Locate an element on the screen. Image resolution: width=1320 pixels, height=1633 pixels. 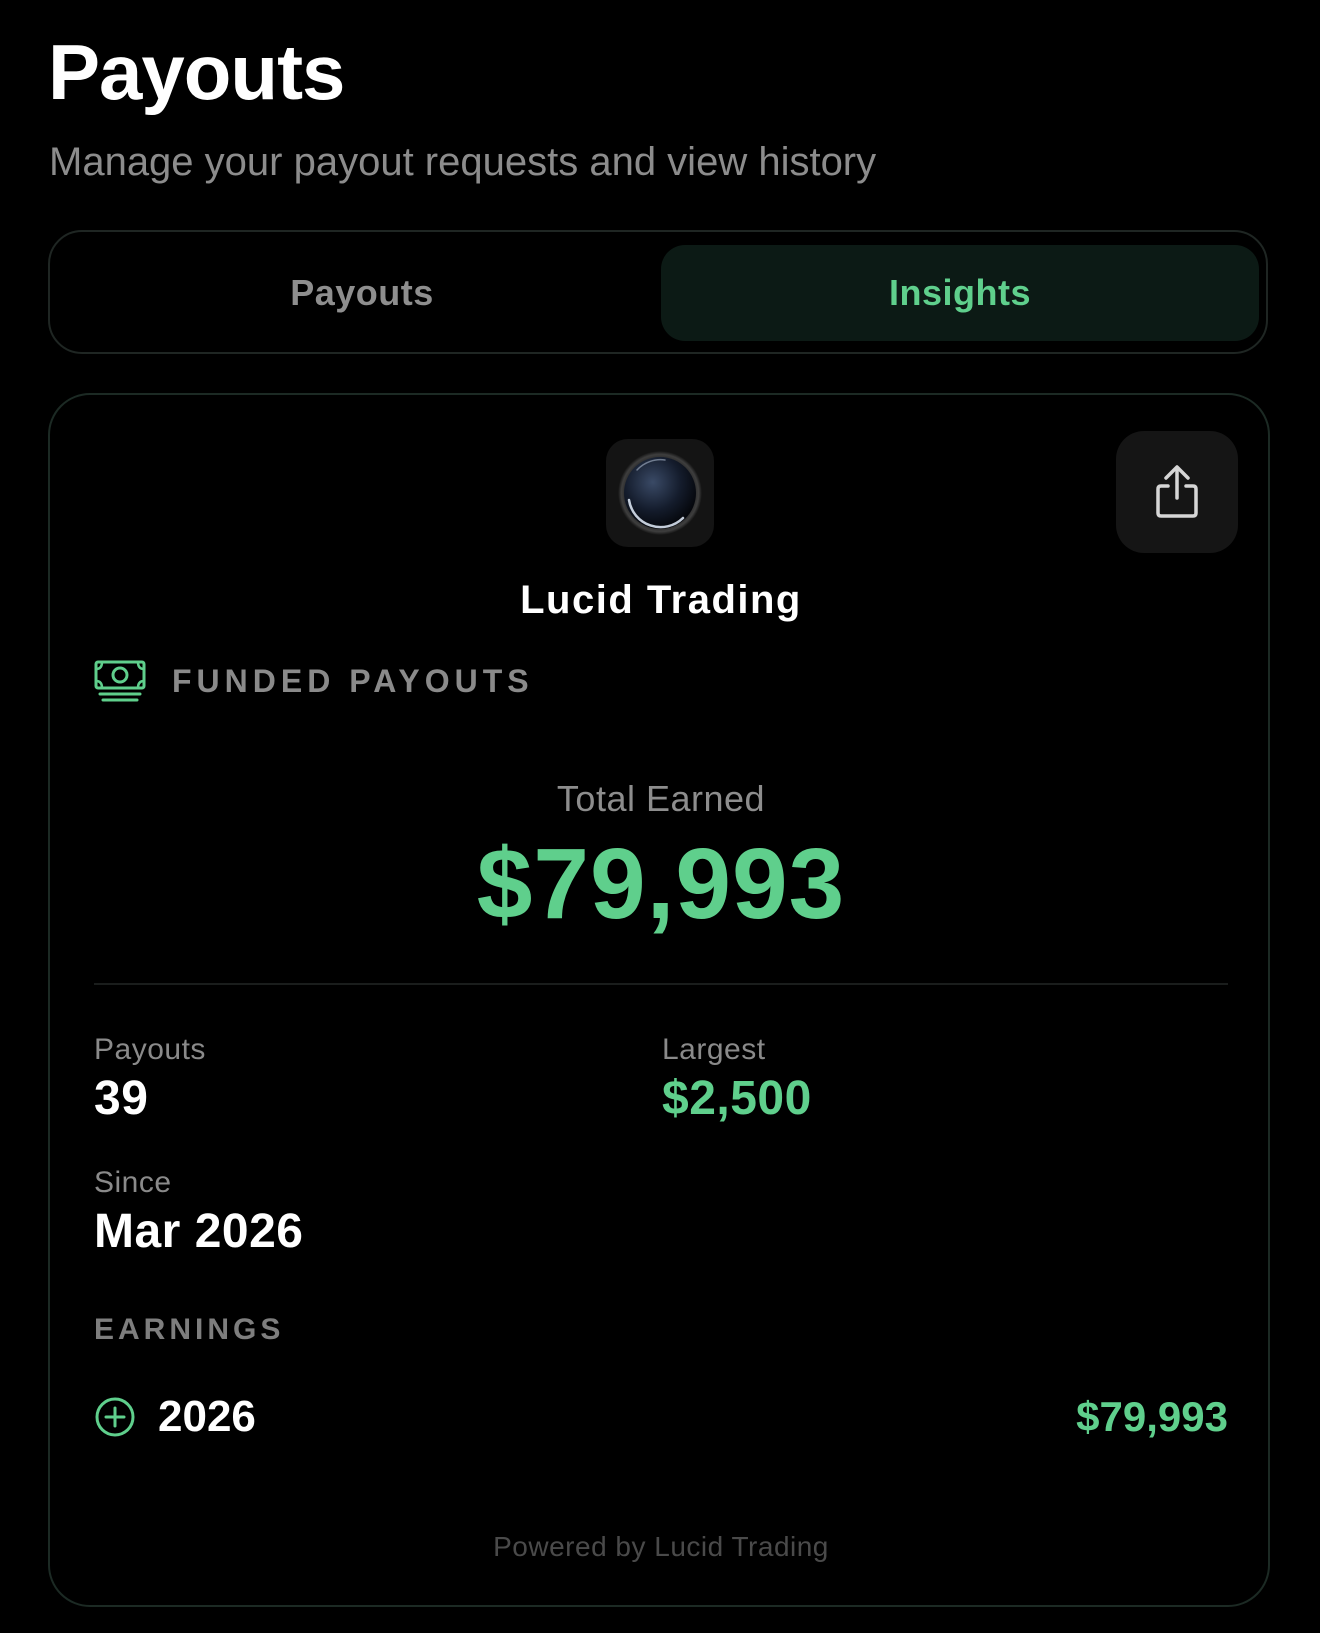
stat-since: Since Mar 2026 is located at coordinates (198, 1212).